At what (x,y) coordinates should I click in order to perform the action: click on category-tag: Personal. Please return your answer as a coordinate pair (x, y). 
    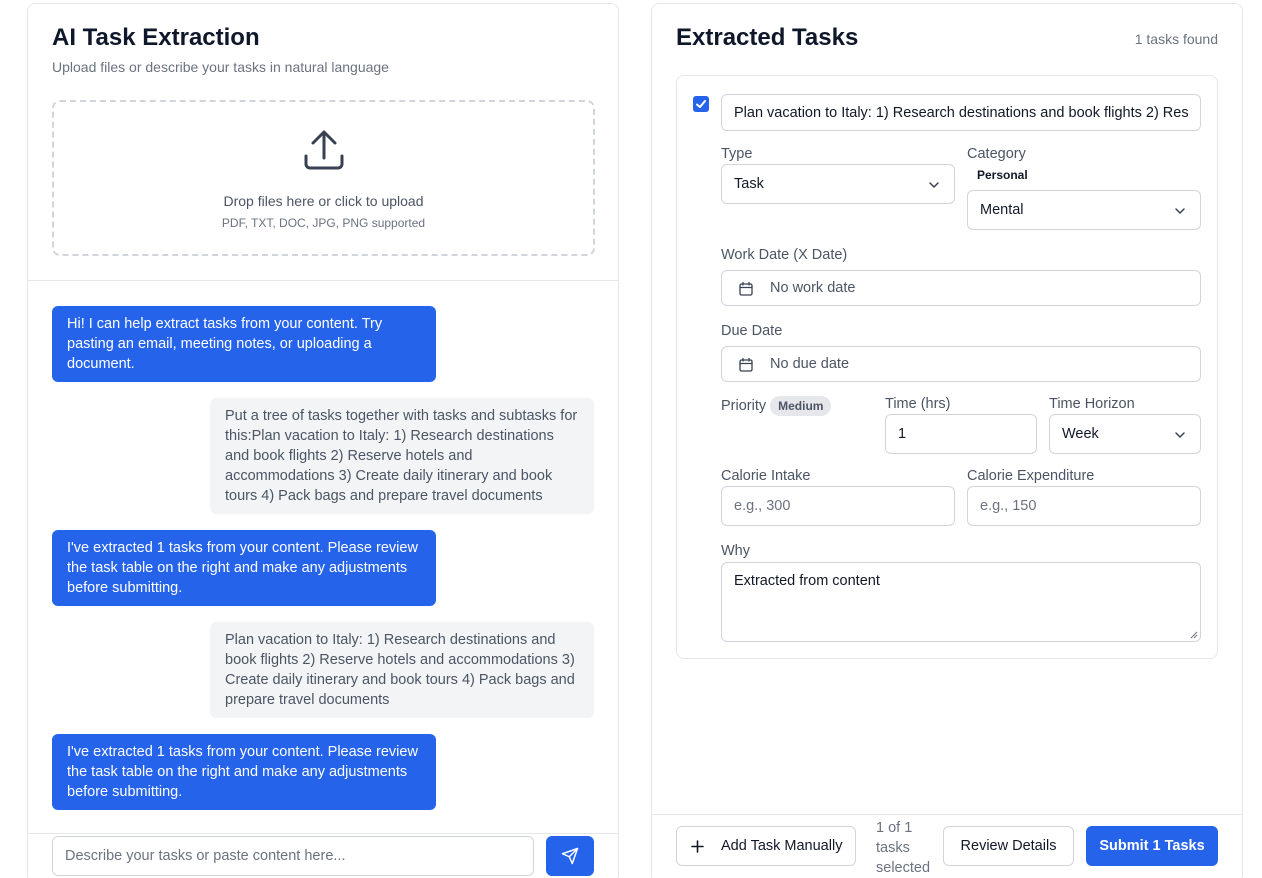
    Looking at the image, I should click on (1002, 175).